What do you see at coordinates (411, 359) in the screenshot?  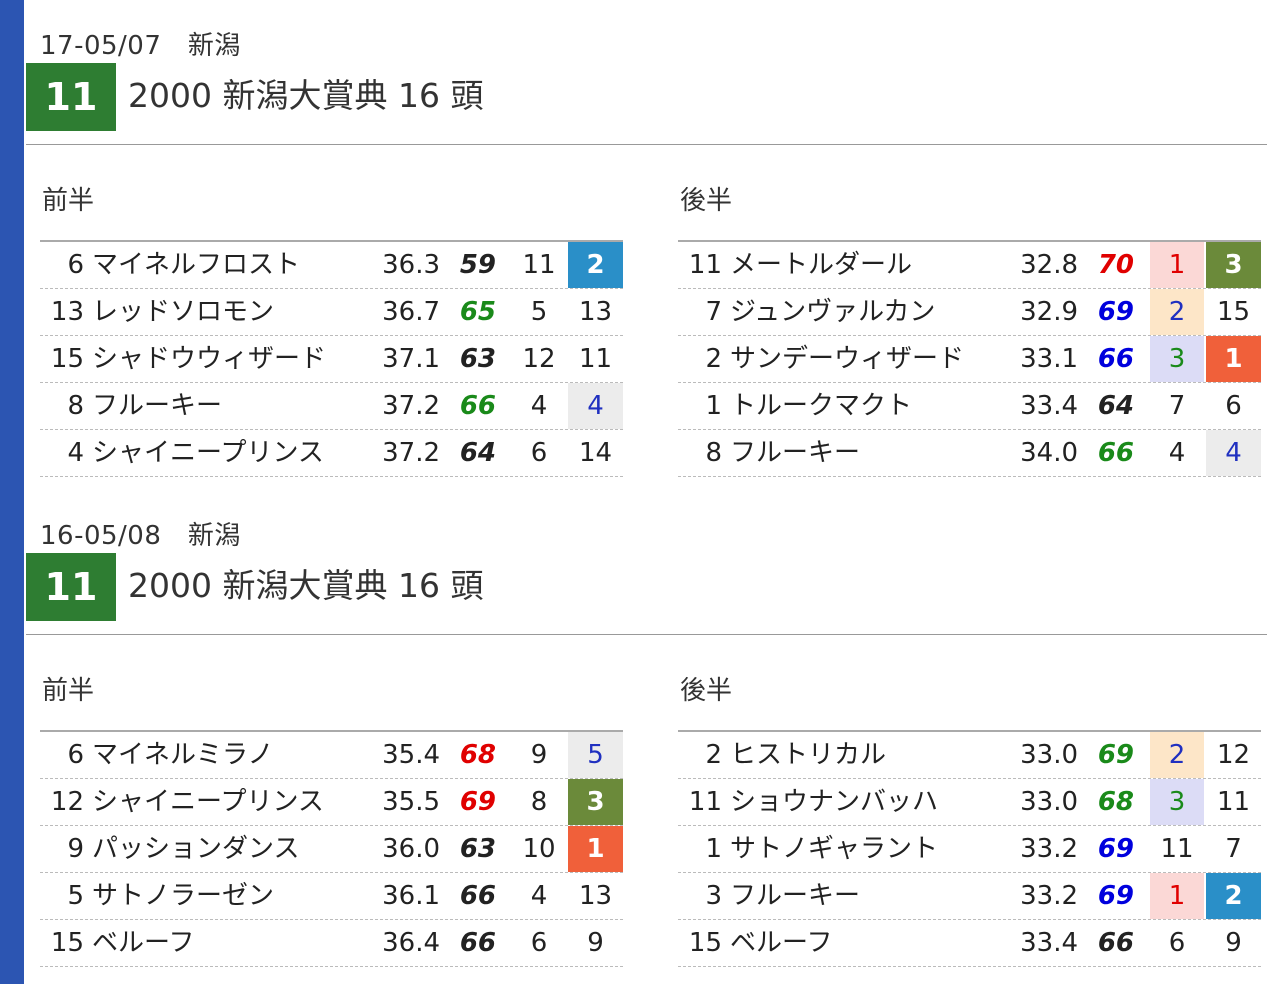 I see `section-time: 37.1` at bounding box center [411, 359].